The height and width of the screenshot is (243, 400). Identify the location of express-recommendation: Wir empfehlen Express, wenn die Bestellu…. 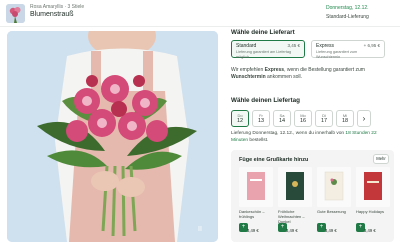
(311, 74).